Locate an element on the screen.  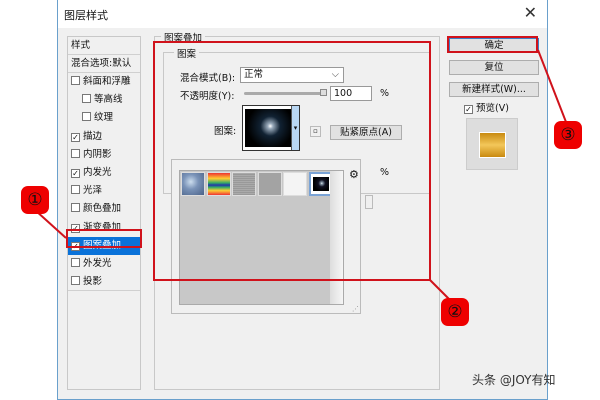
annotation-badge-2: ② is located at coordinates (455, 312).